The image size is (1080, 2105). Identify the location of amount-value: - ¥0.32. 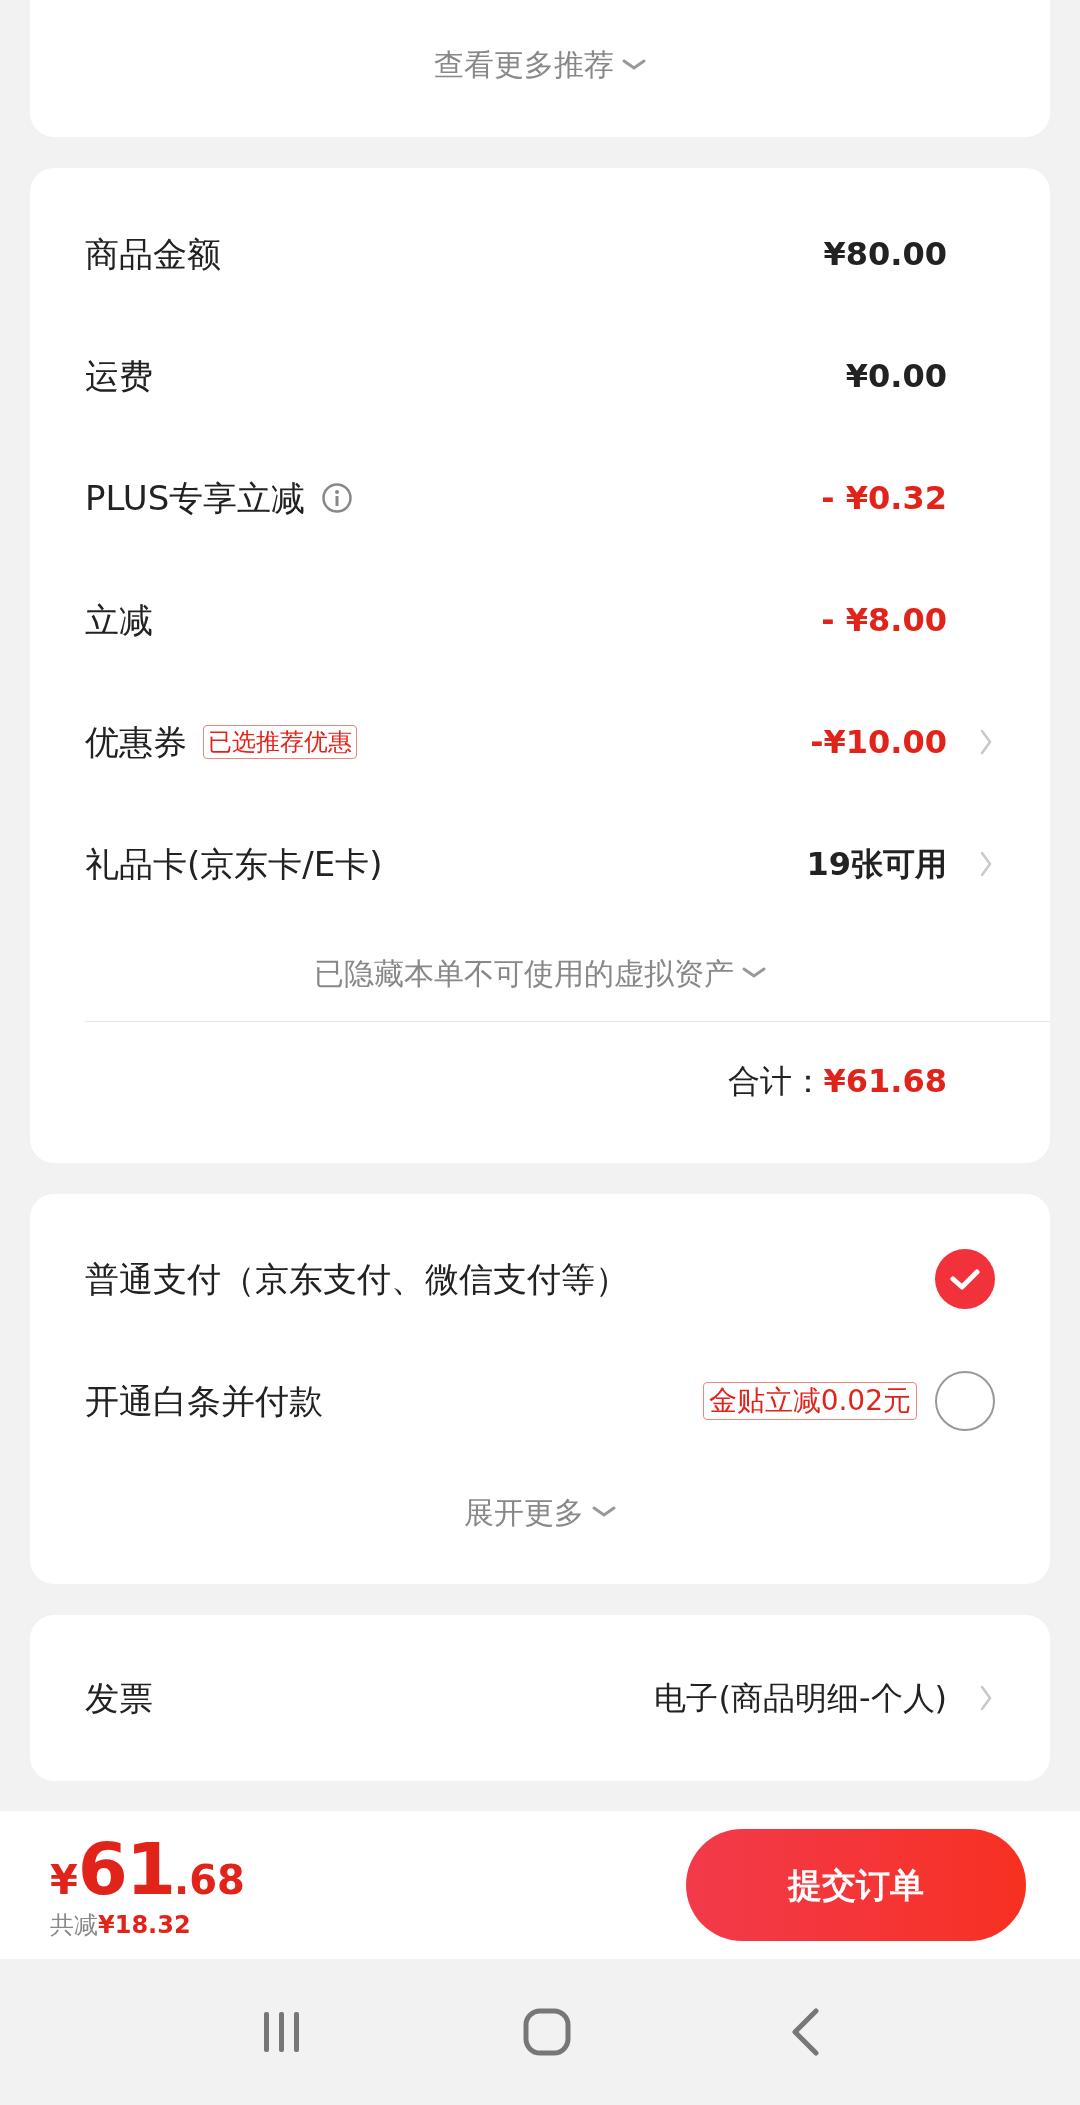
(884, 498).